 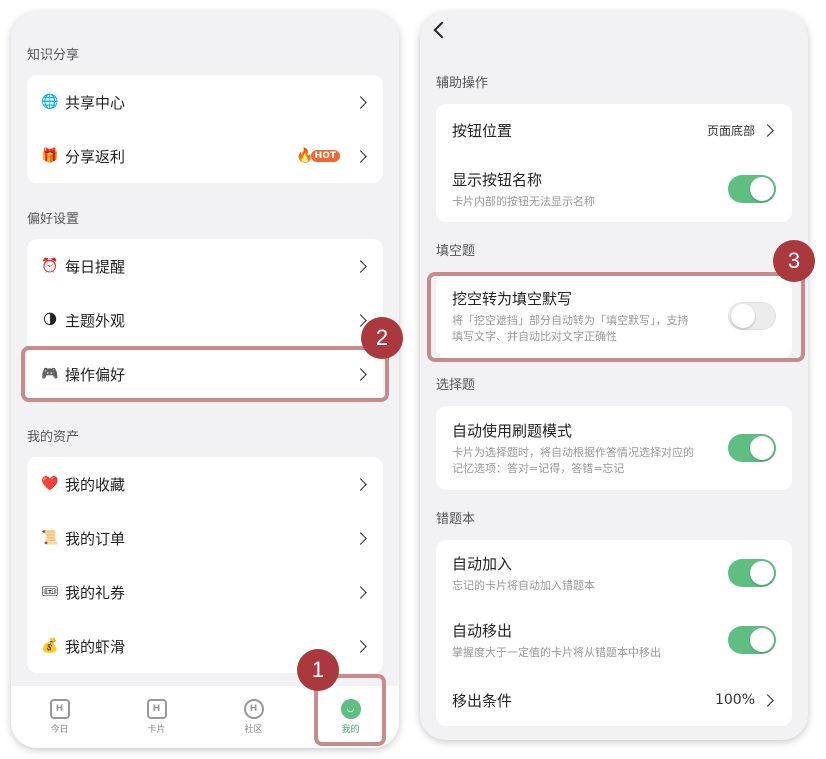 What do you see at coordinates (205, 374) in the screenshot?
I see `highlight-operation-preference` at bounding box center [205, 374].